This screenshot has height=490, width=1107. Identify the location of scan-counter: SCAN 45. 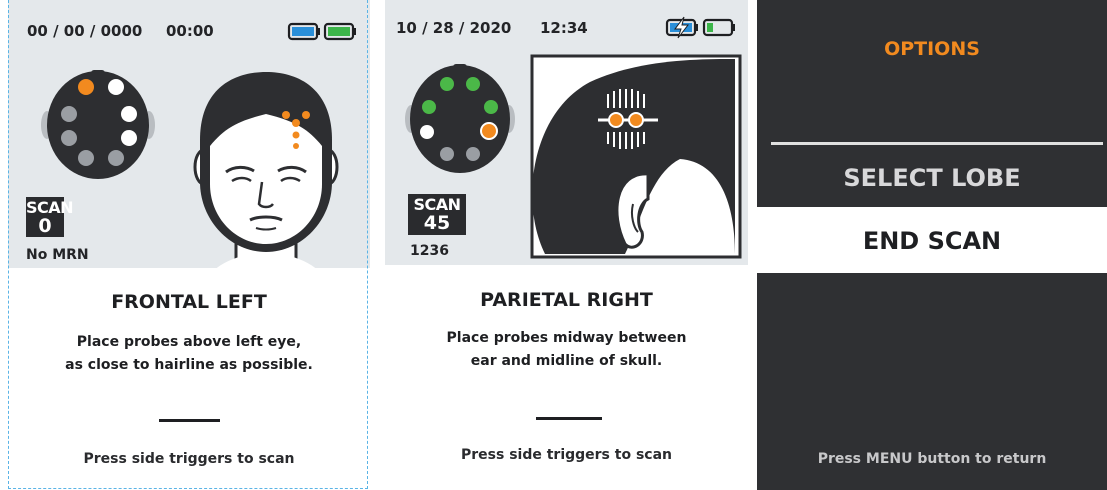
(437, 214).